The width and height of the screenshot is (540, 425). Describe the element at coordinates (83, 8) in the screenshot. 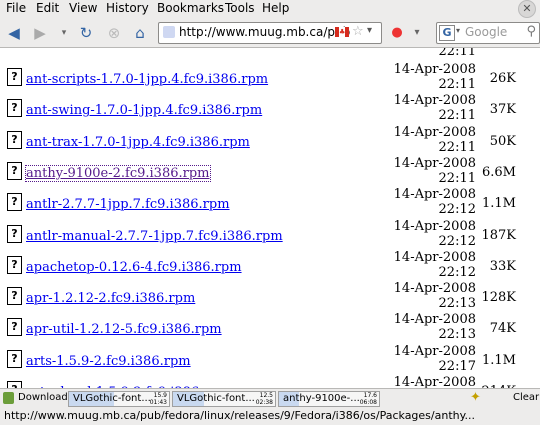

I see `menu-view: View` at that location.